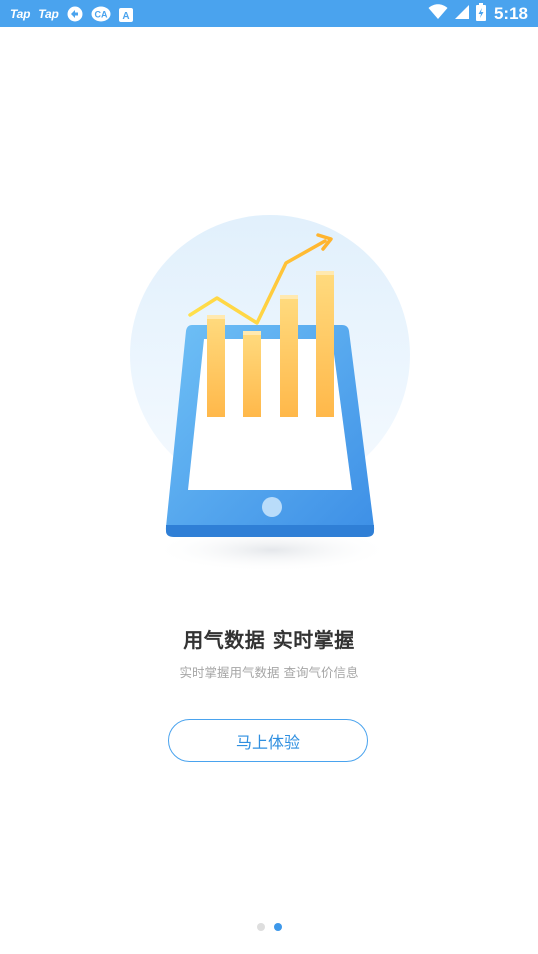  What do you see at coordinates (272, 507) in the screenshot?
I see `tablet-home-button` at bounding box center [272, 507].